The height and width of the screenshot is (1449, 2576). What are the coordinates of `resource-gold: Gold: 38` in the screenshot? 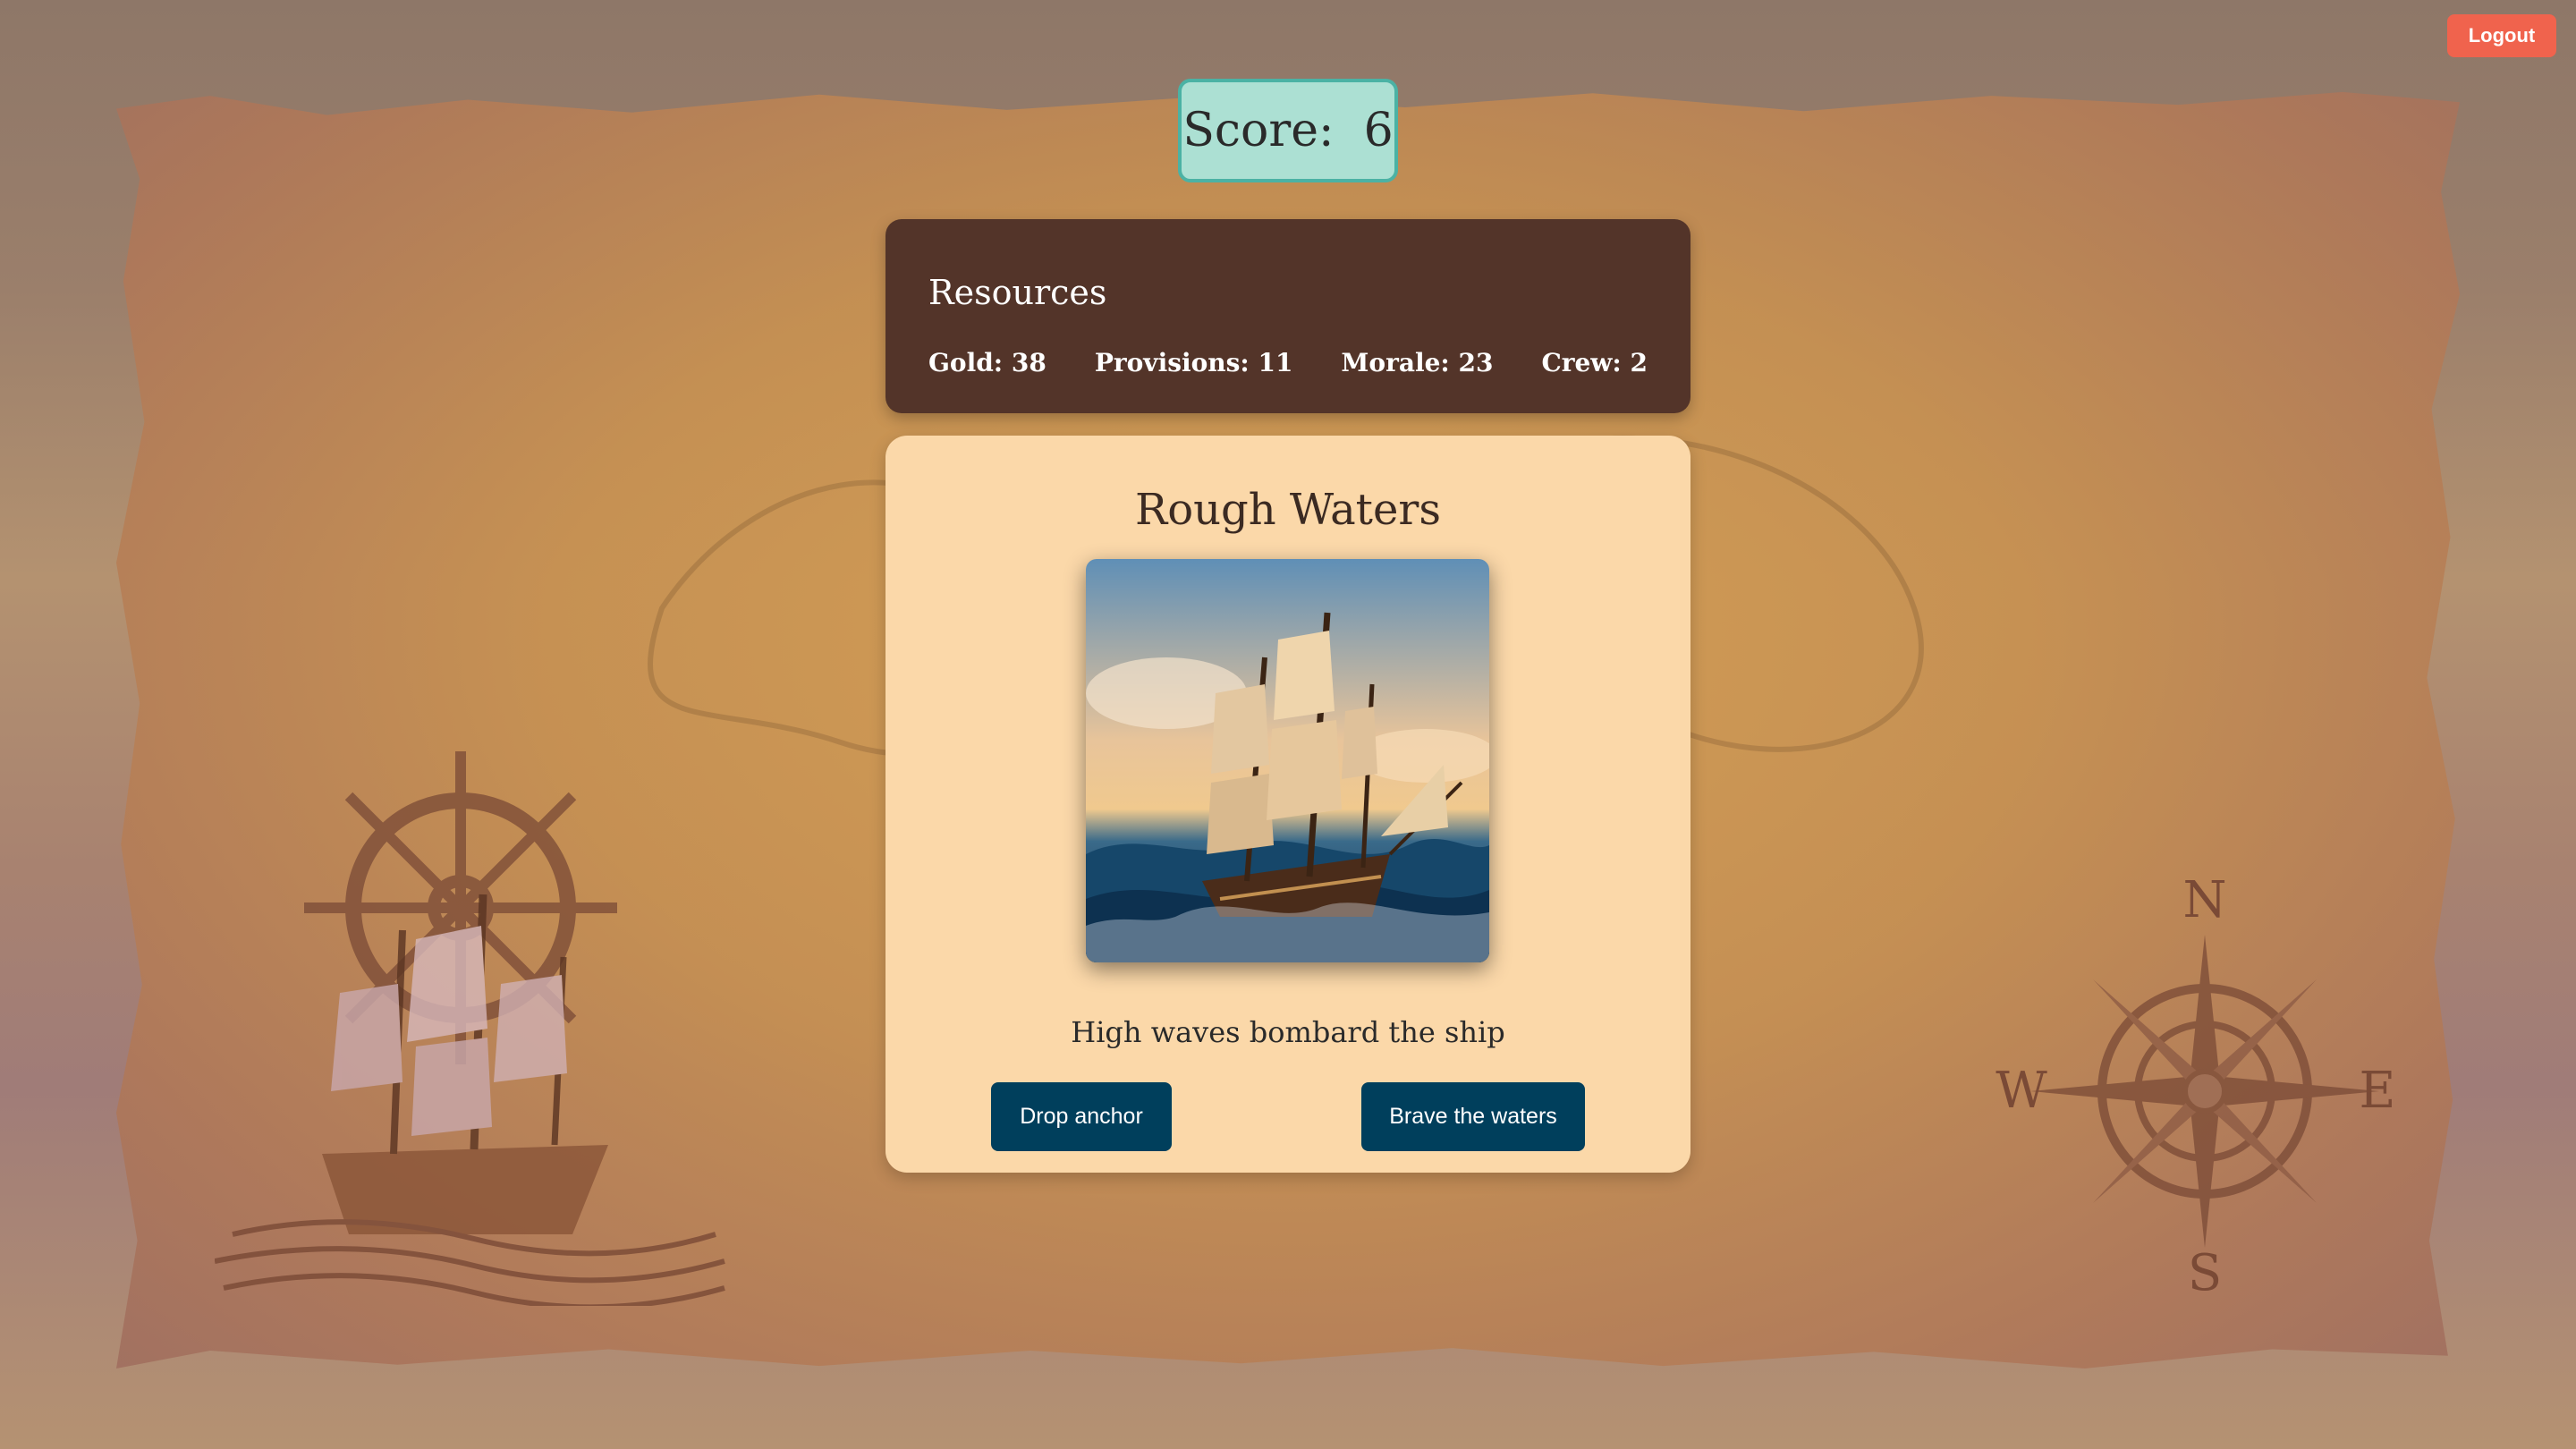 It's located at (987, 362).